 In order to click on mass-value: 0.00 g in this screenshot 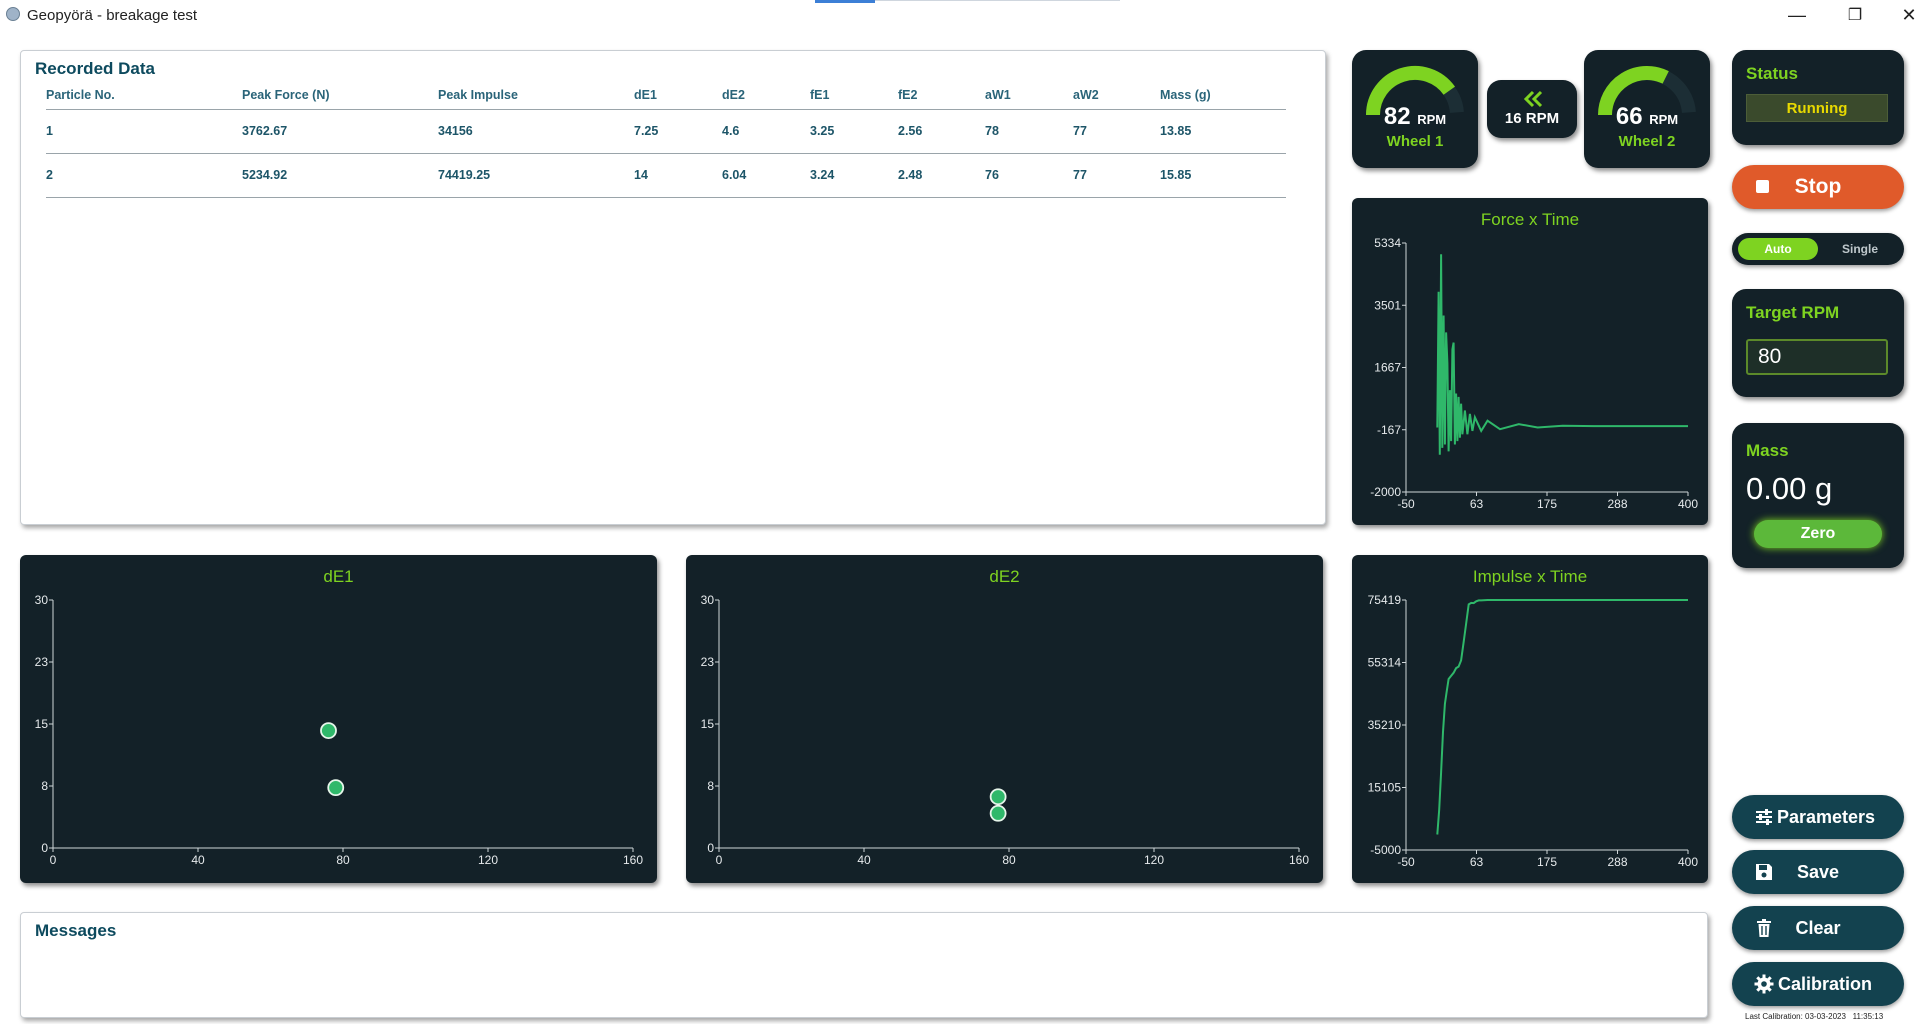, I will do `click(1789, 488)`.